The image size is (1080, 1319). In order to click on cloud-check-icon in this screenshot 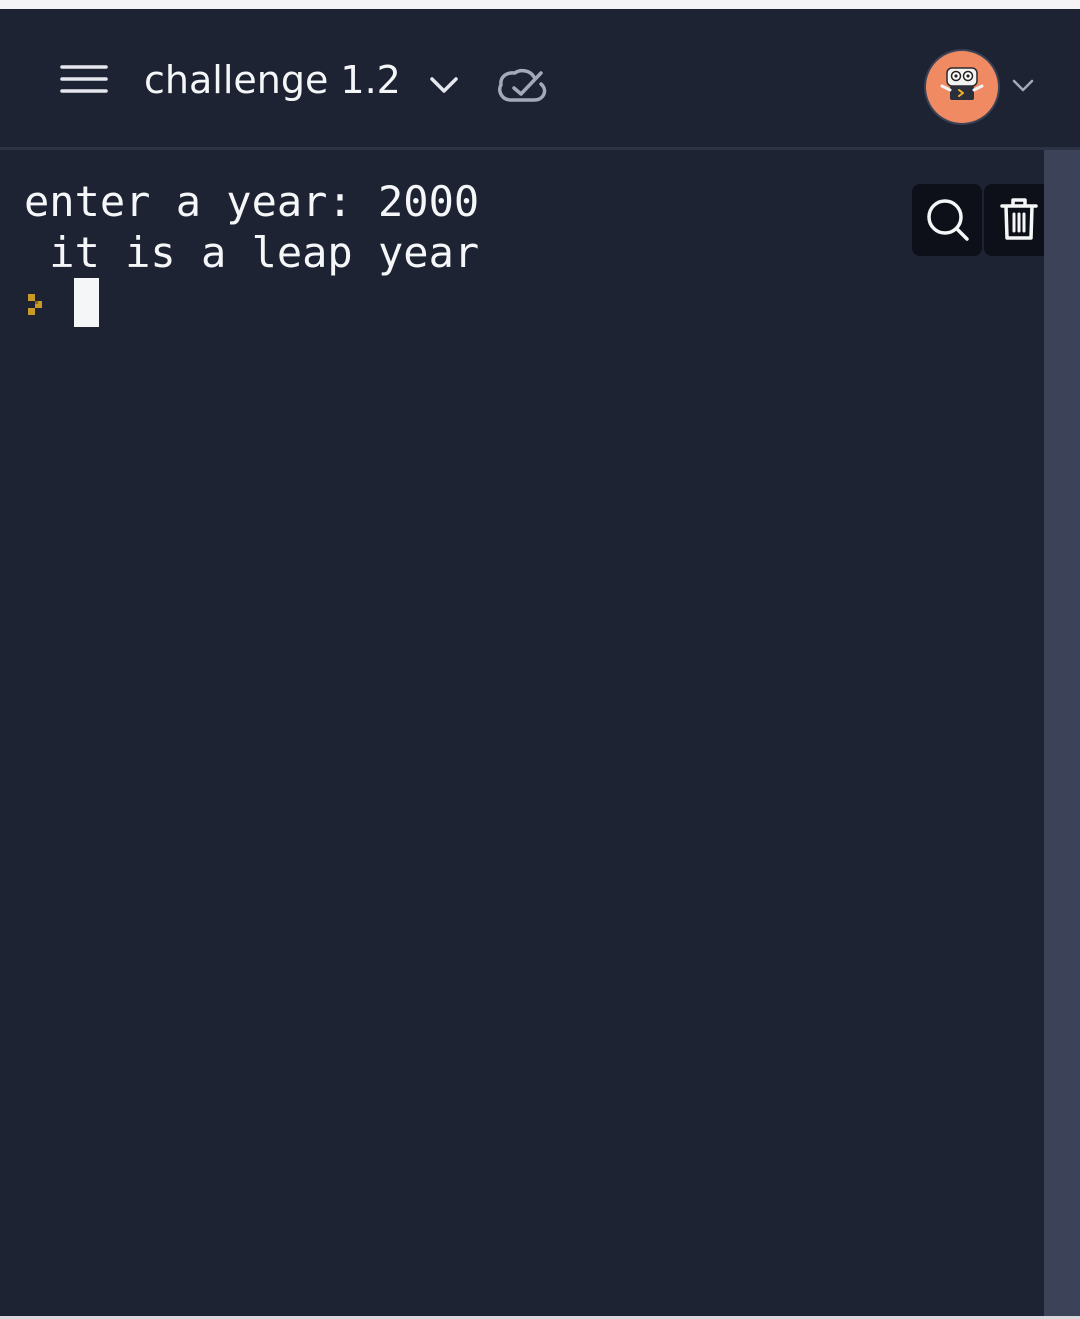, I will do `click(522, 87)`.